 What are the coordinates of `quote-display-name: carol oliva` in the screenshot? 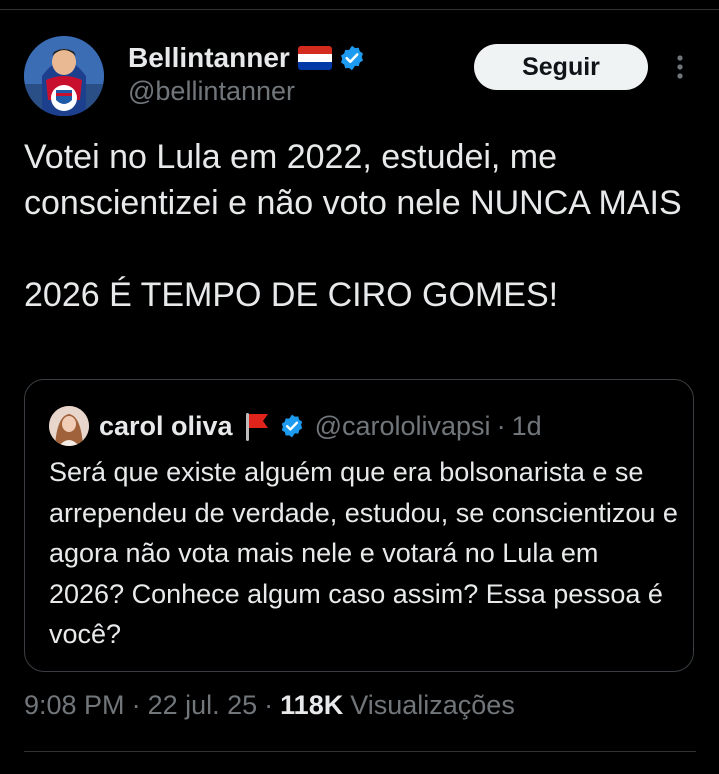 It's located at (166, 426).